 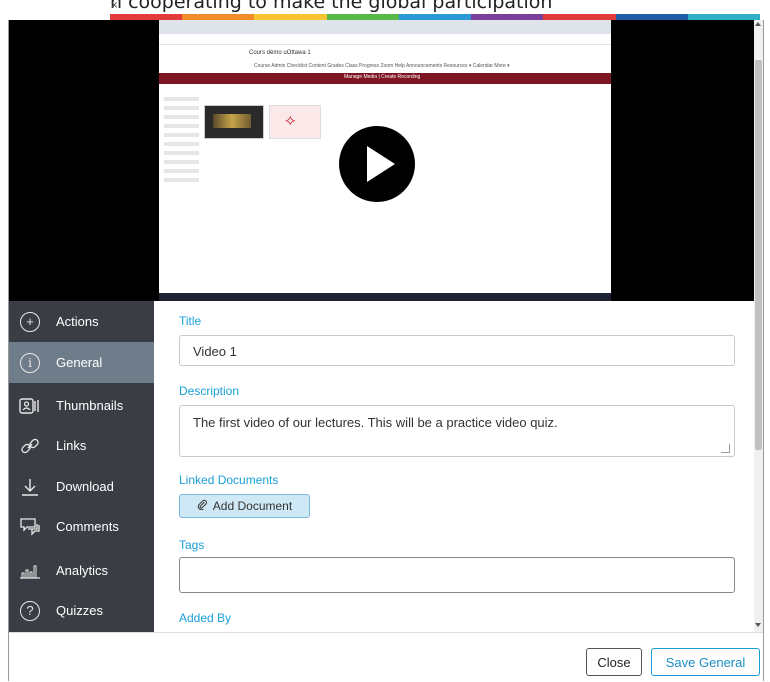 What do you see at coordinates (190, 321) in the screenshot?
I see `title-label: Title` at bounding box center [190, 321].